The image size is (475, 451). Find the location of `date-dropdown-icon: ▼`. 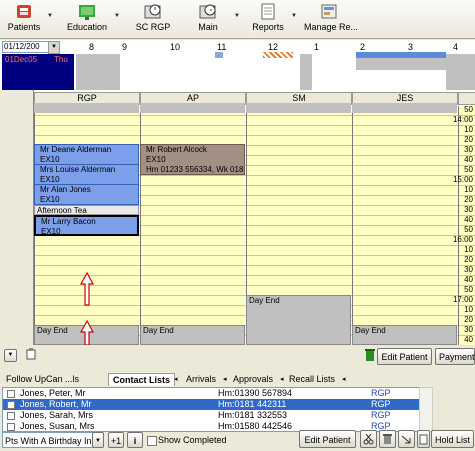

date-dropdown-icon: ▼ is located at coordinates (54, 47).